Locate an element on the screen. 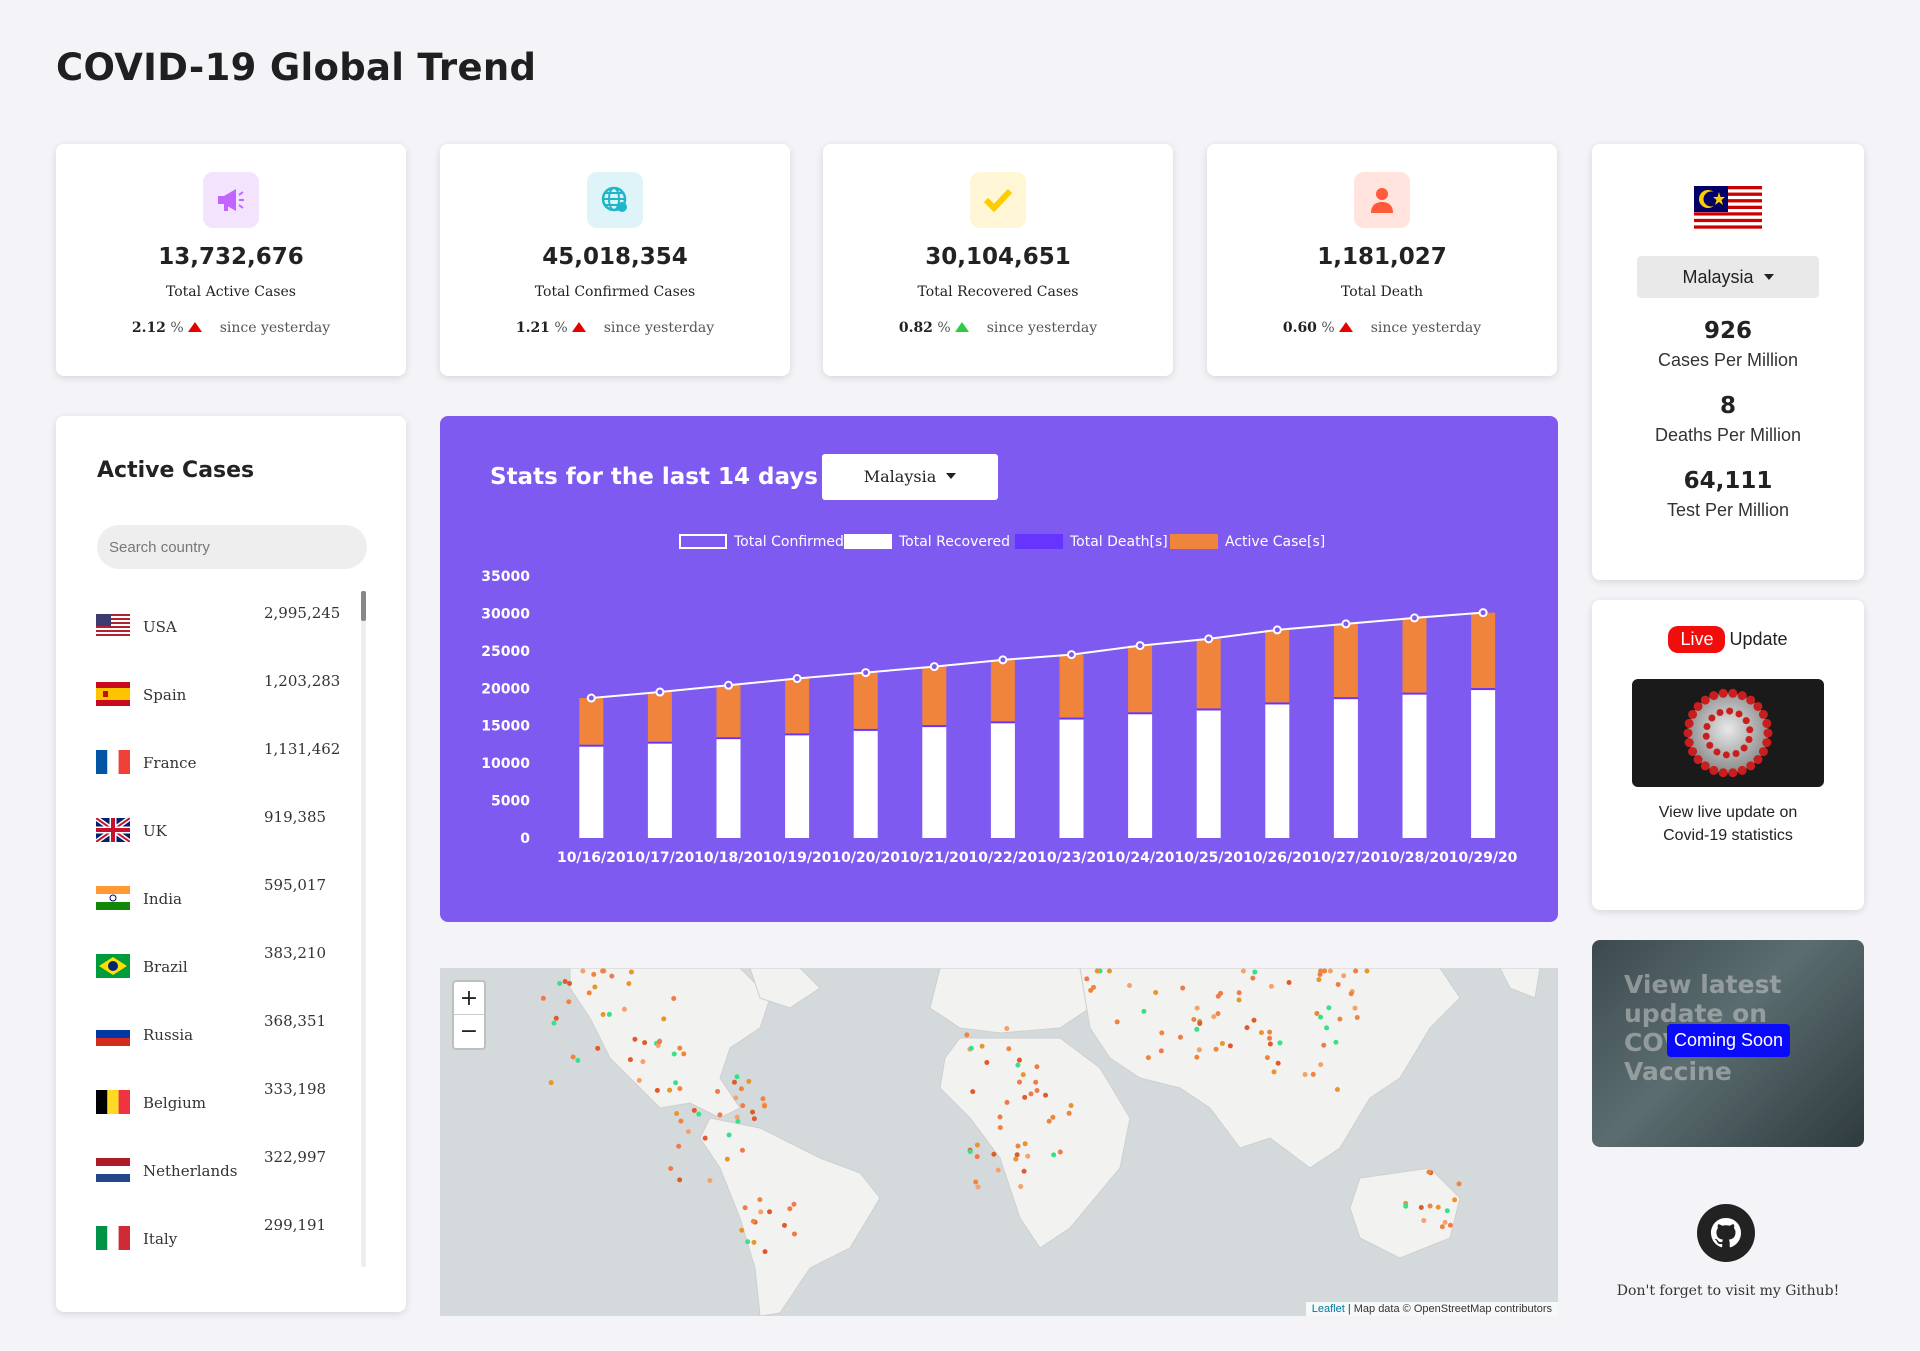 This screenshot has width=1920, height=1351. zoom-in-button: + is located at coordinates (469, 998).